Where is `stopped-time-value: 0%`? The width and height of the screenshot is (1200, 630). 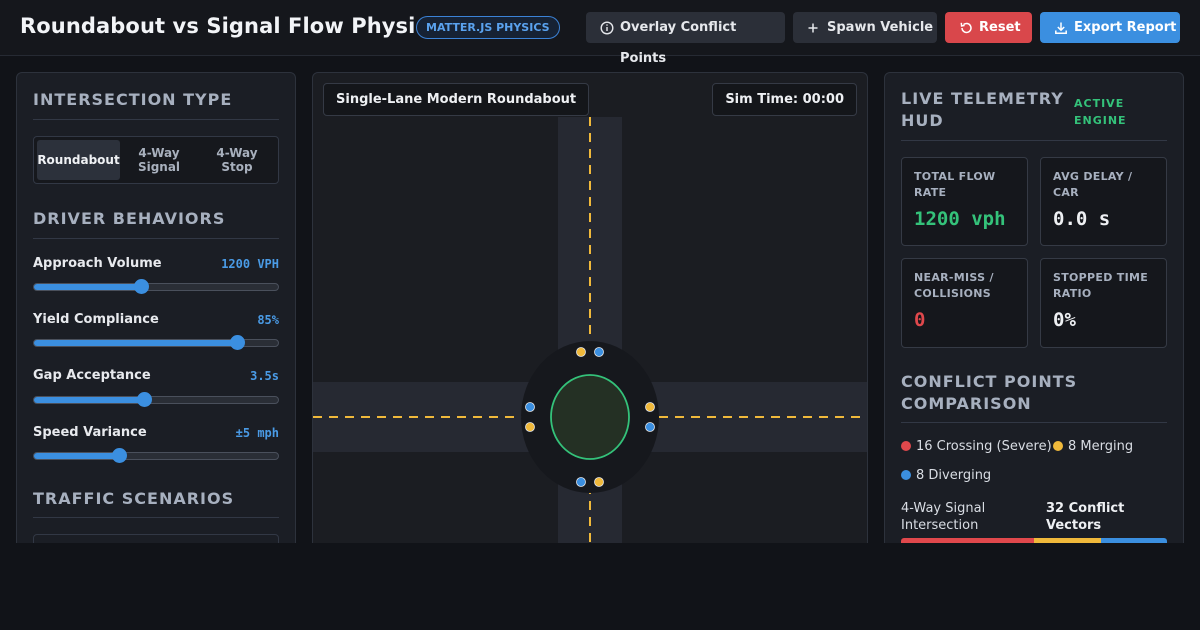
stopped-time-value: 0% is located at coordinates (1064, 320).